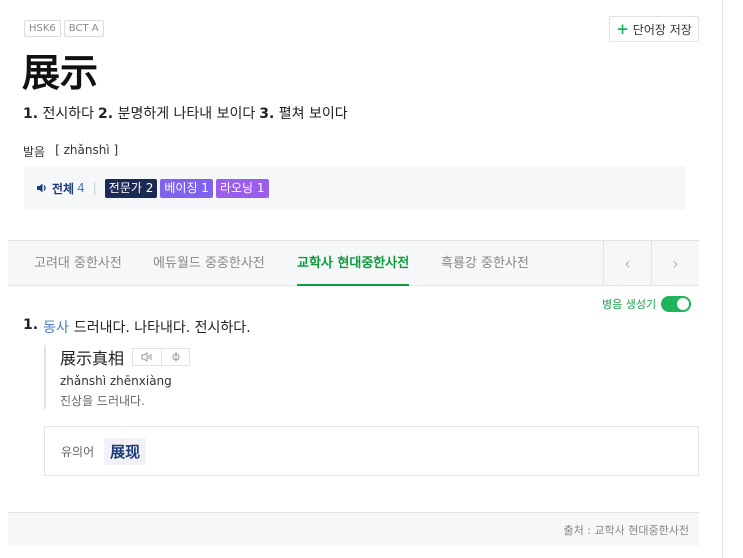 The width and height of the screenshot is (743, 558). I want to click on audio-beijing-chip: 베이징 1, so click(186, 188).